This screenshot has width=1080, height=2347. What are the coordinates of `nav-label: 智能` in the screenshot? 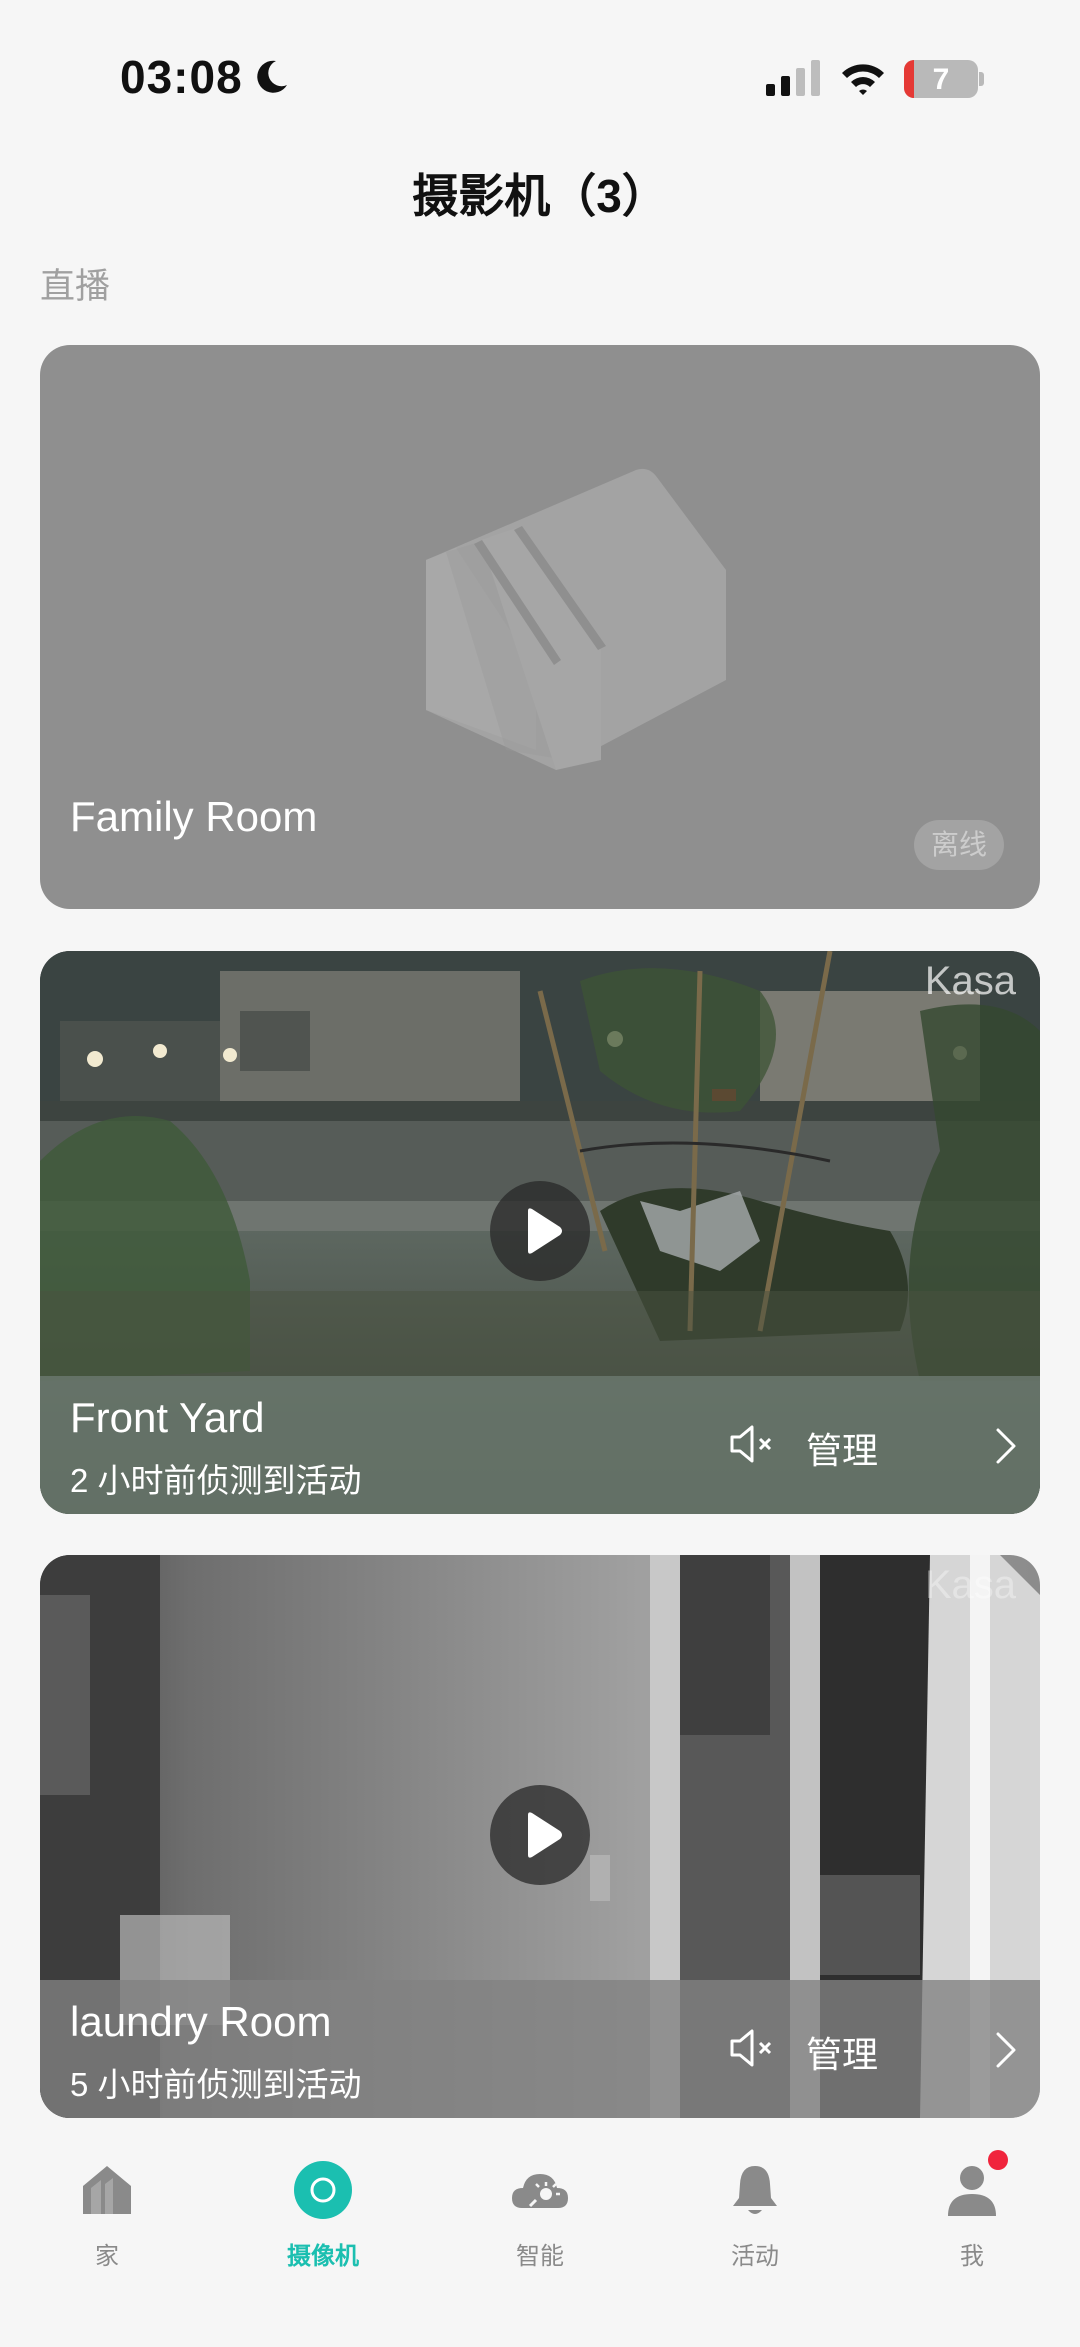 It's located at (540, 2256).